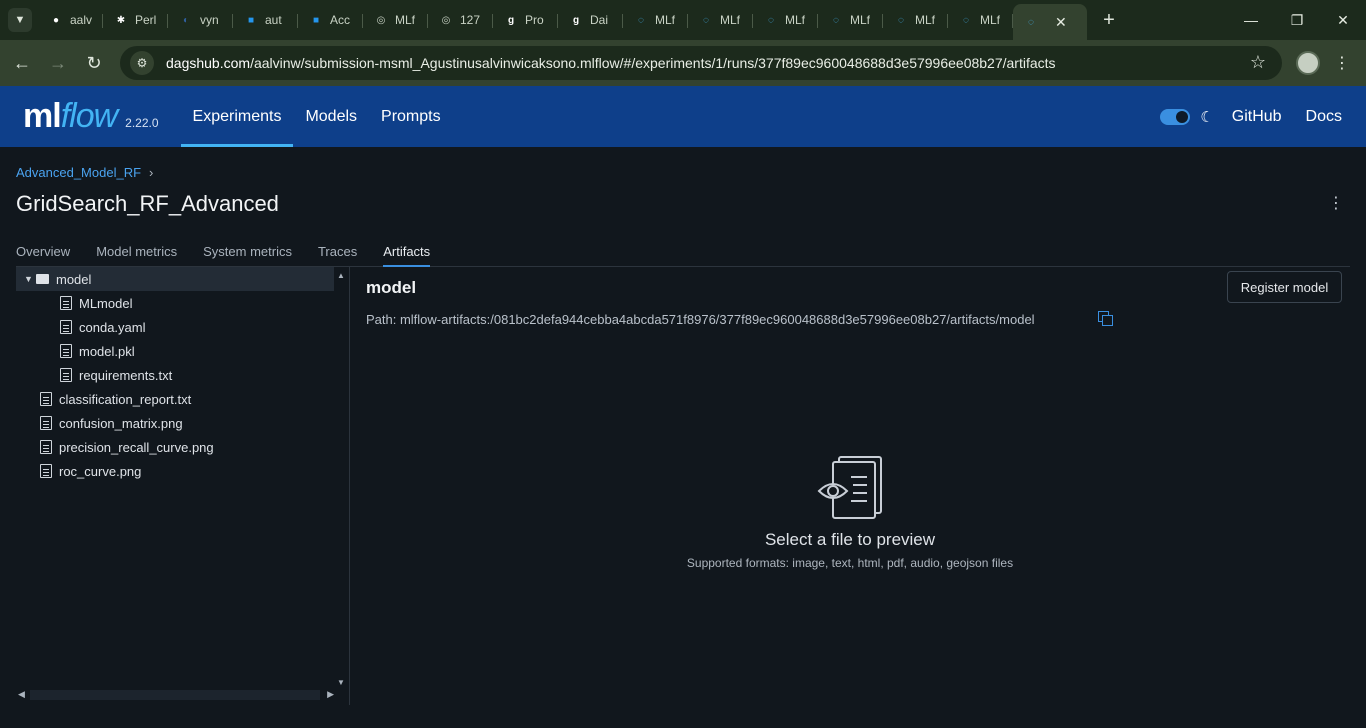  Describe the element at coordinates (182, 375) in the screenshot. I see `tree-child-file: requirements.txt` at that location.